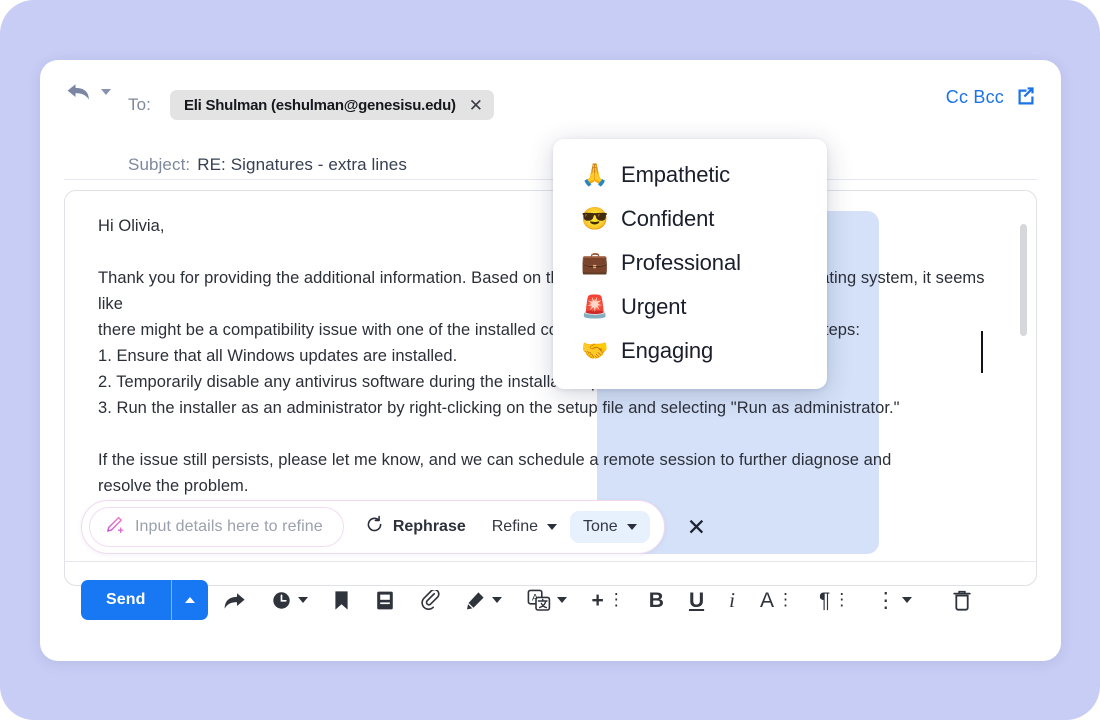  I want to click on more-options-button: ⋮, so click(893, 600).